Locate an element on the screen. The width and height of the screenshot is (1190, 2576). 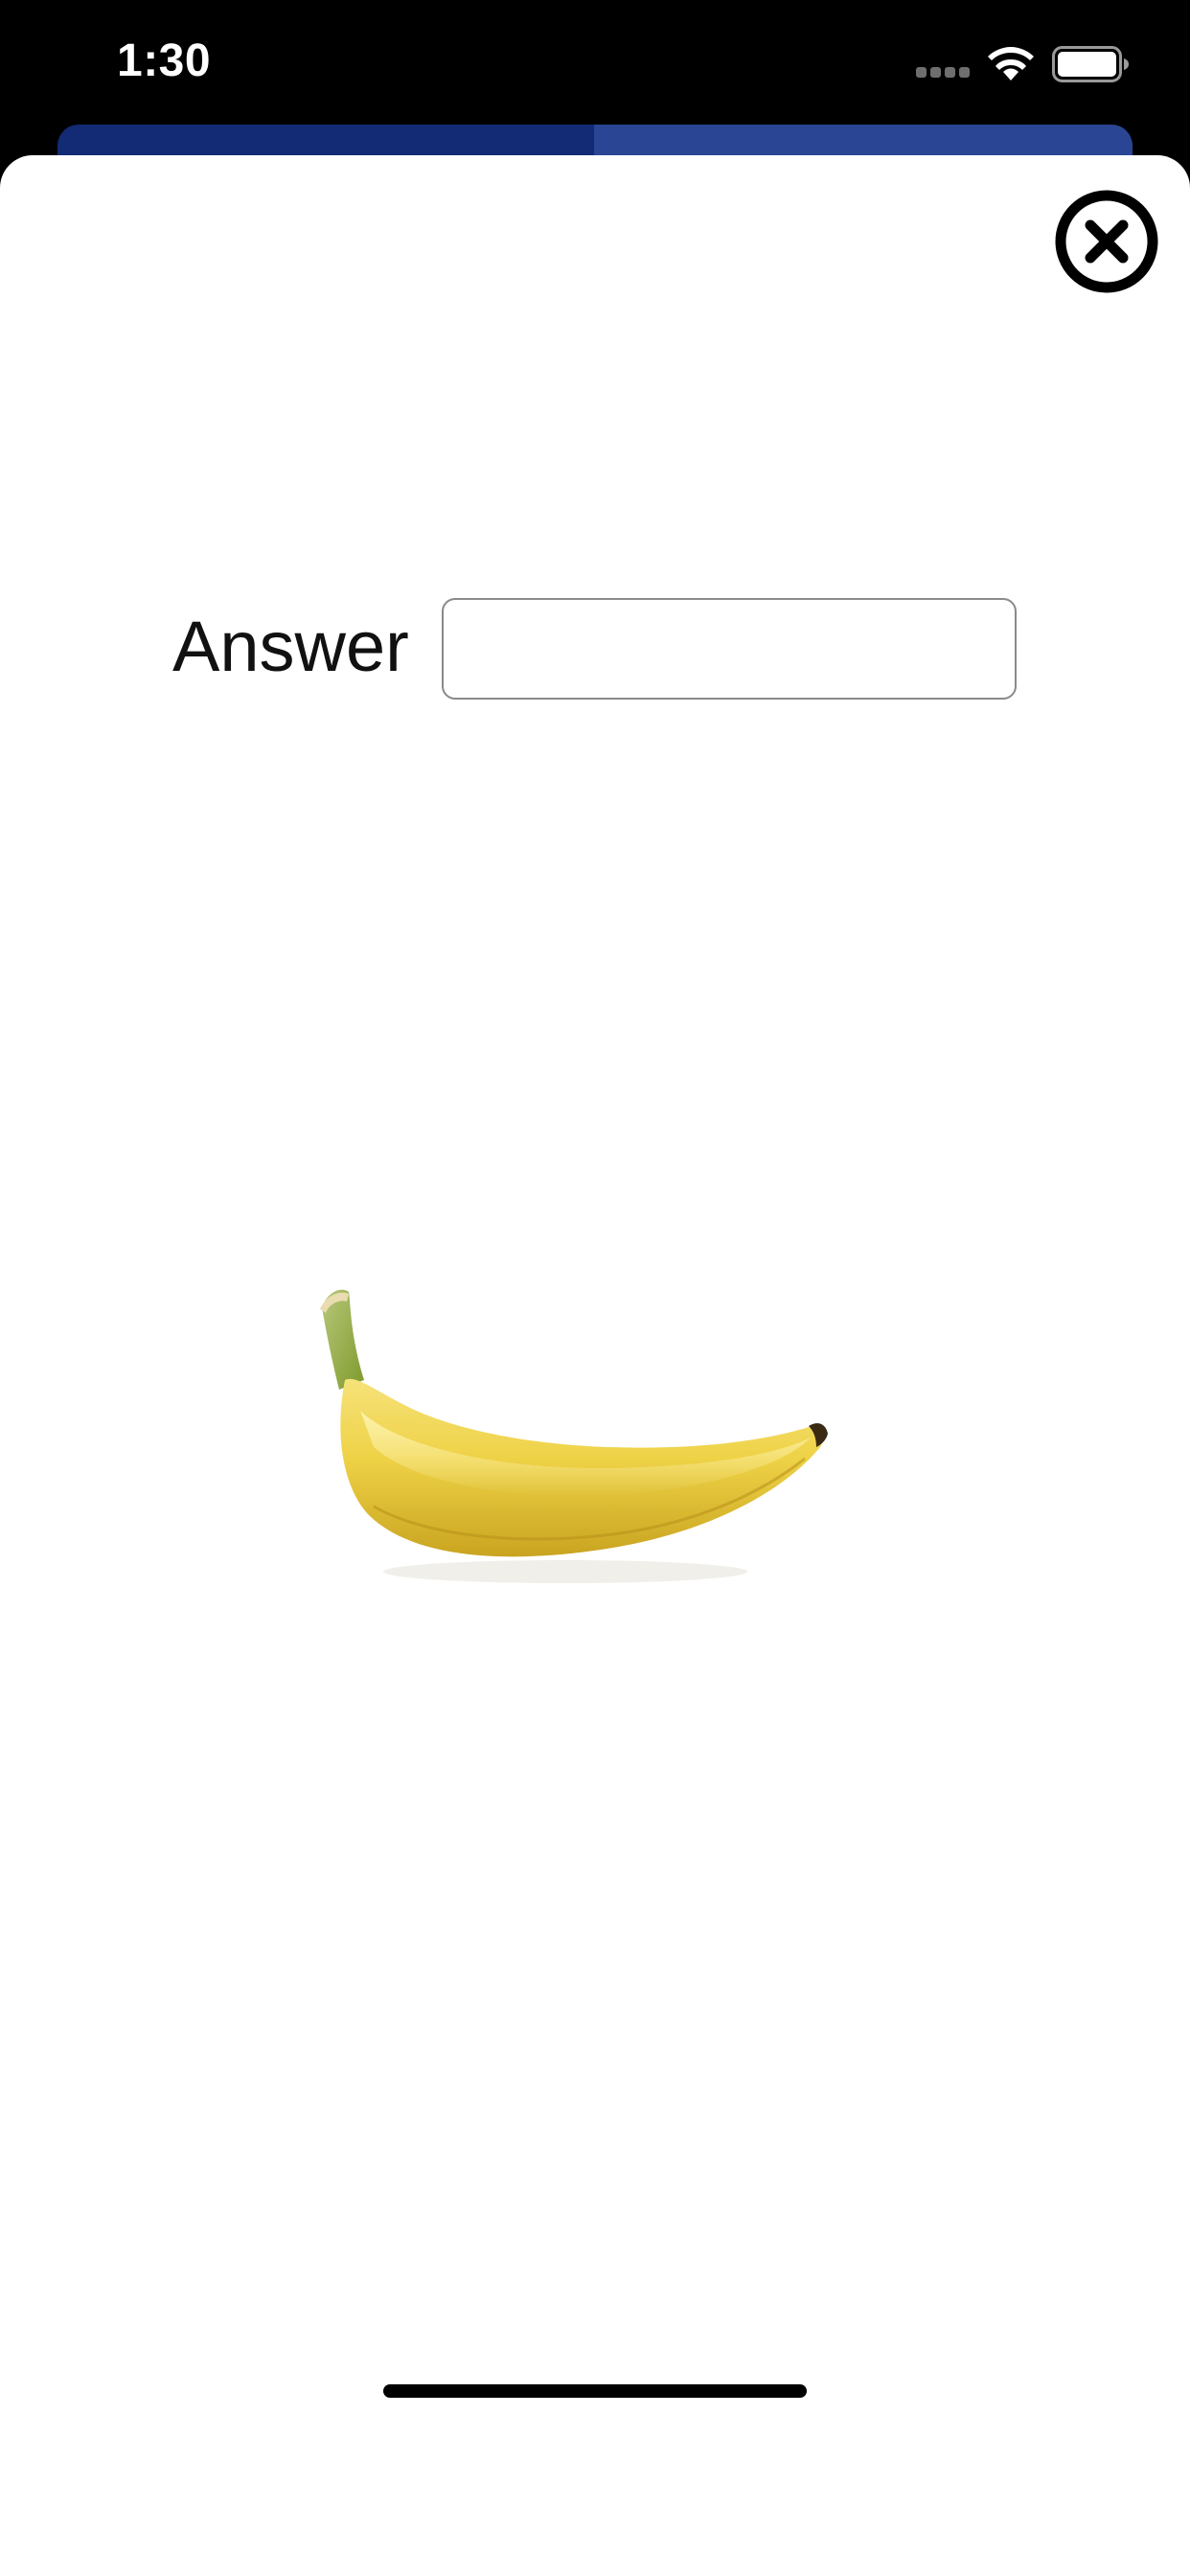
banana-image is located at coordinates (574, 1436).